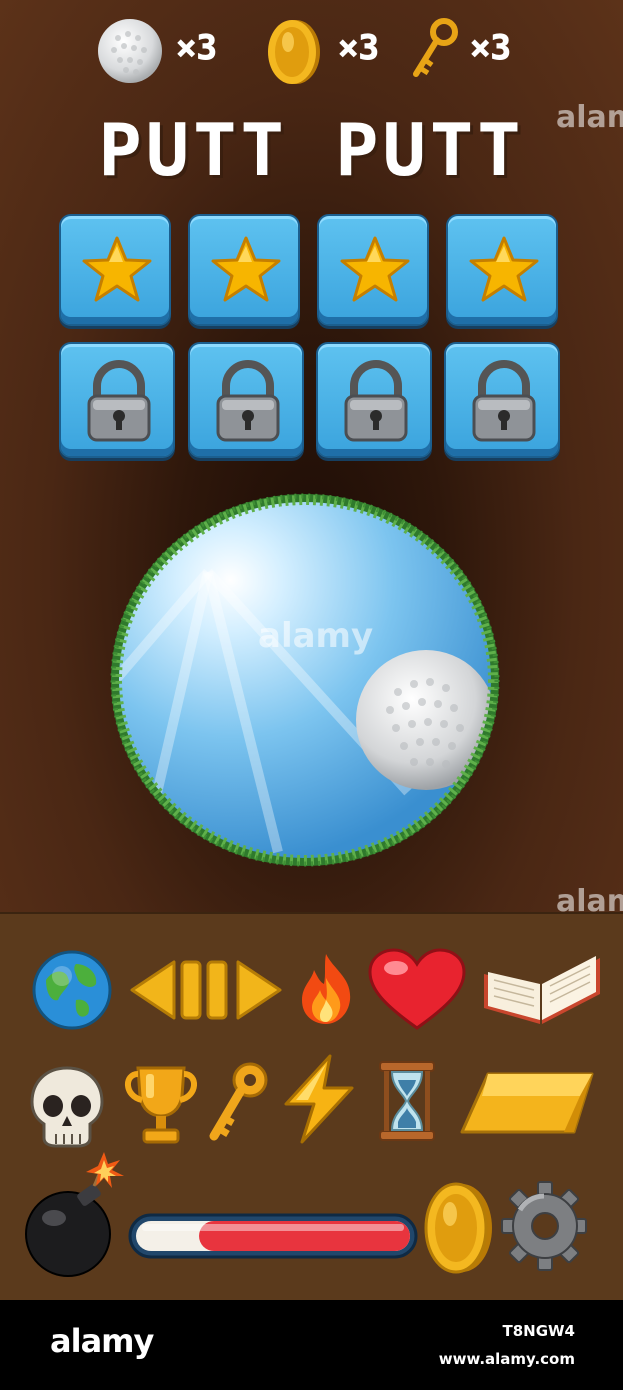  I want to click on level-button-8-locked, so click(502, 400).